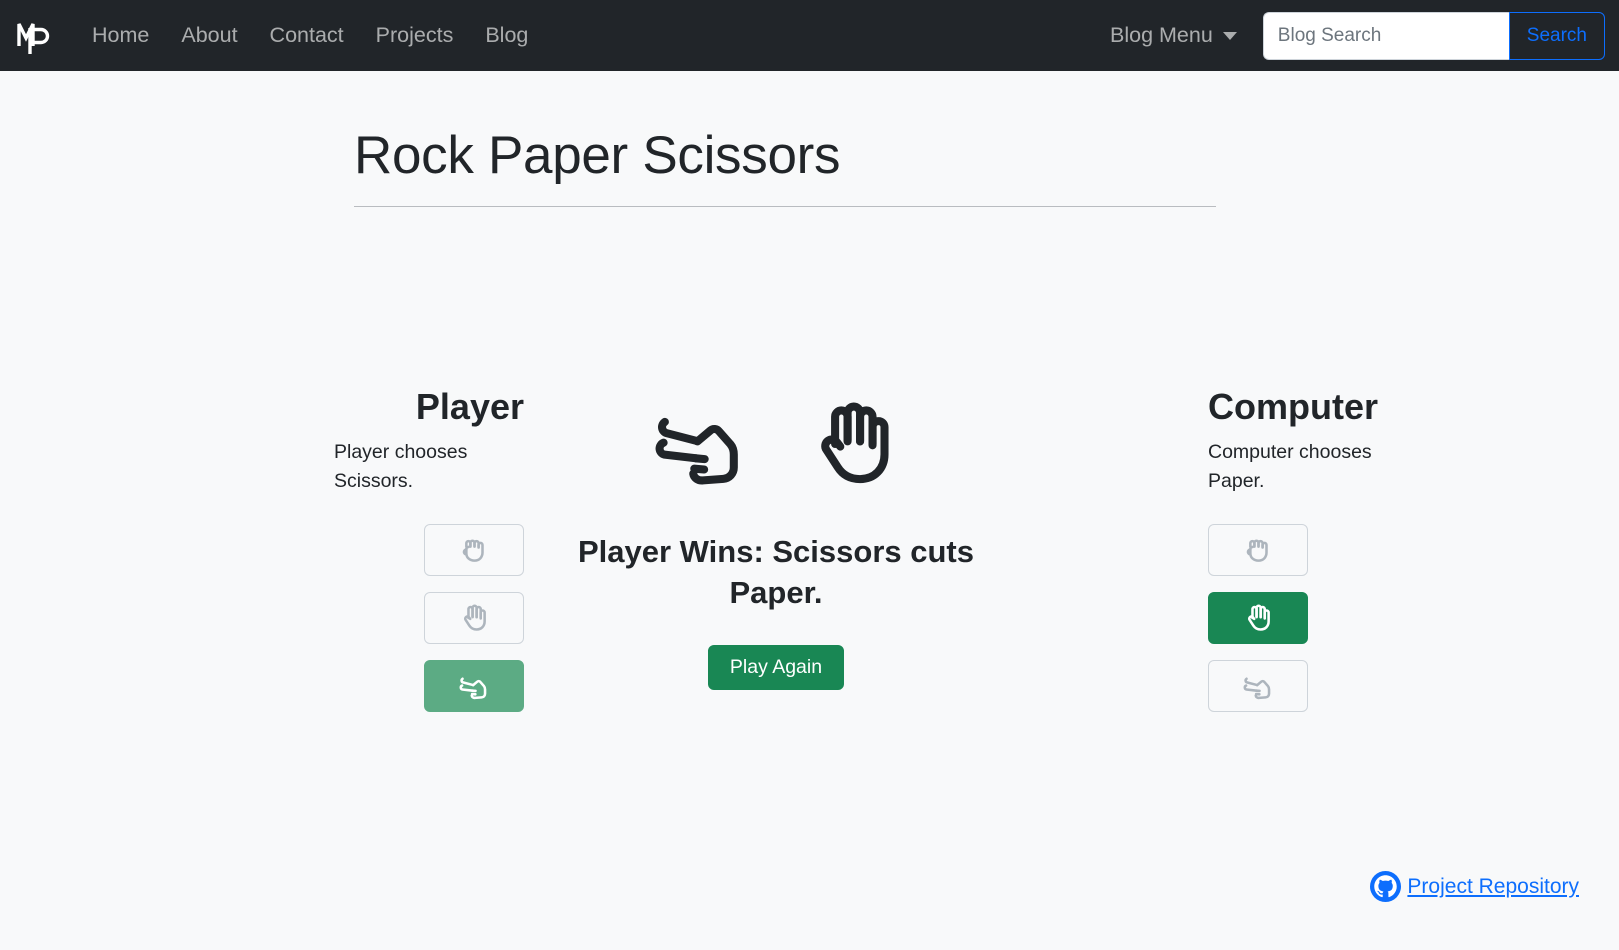 Image resolution: width=1619 pixels, height=950 pixels. I want to click on mp-monogram-icon, so click(33, 38).